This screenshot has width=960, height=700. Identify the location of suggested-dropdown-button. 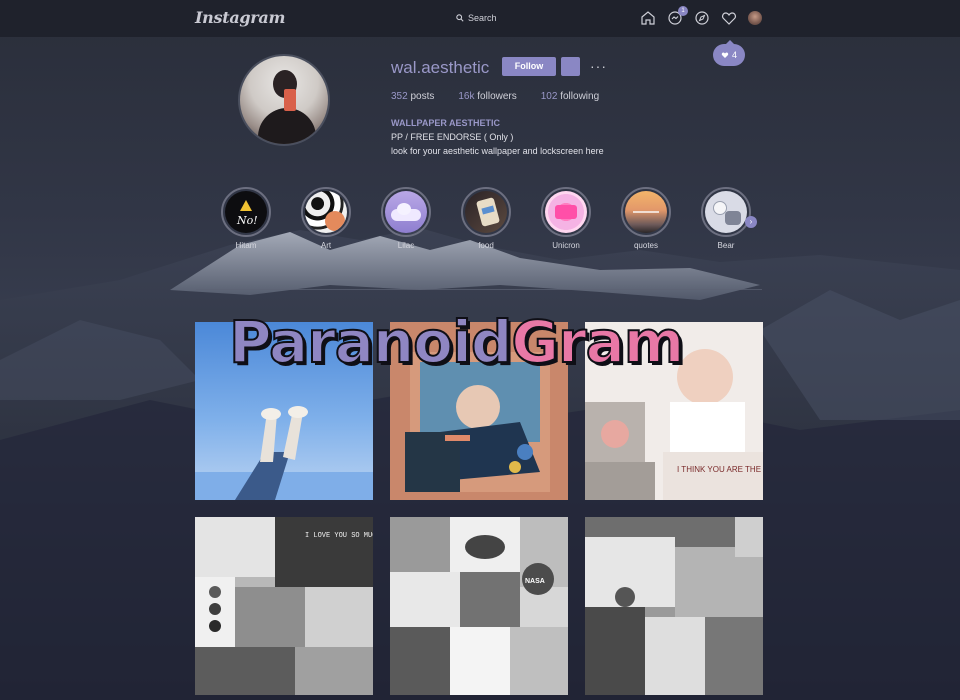
(570, 66).